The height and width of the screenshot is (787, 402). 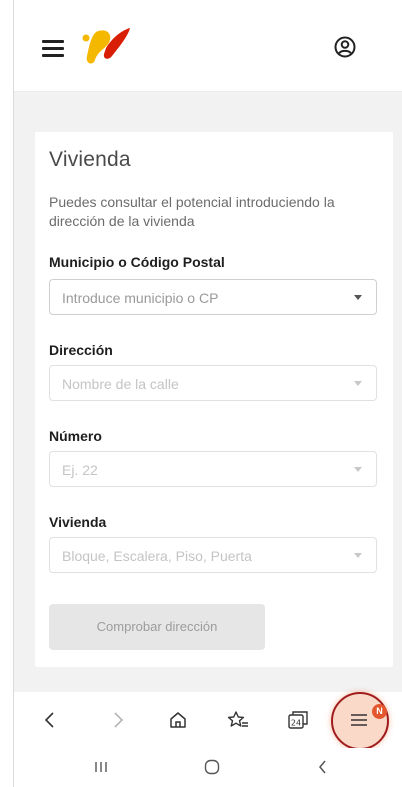 I want to click on numero-select: Ej. 22, so click(x=213, y=469).